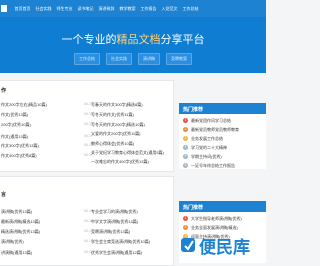 The image size is (320, 266). Describe the element at coordinates (14, 115) in the screenshot. I see `item-title: 作文(优秀13篇)` at that location.